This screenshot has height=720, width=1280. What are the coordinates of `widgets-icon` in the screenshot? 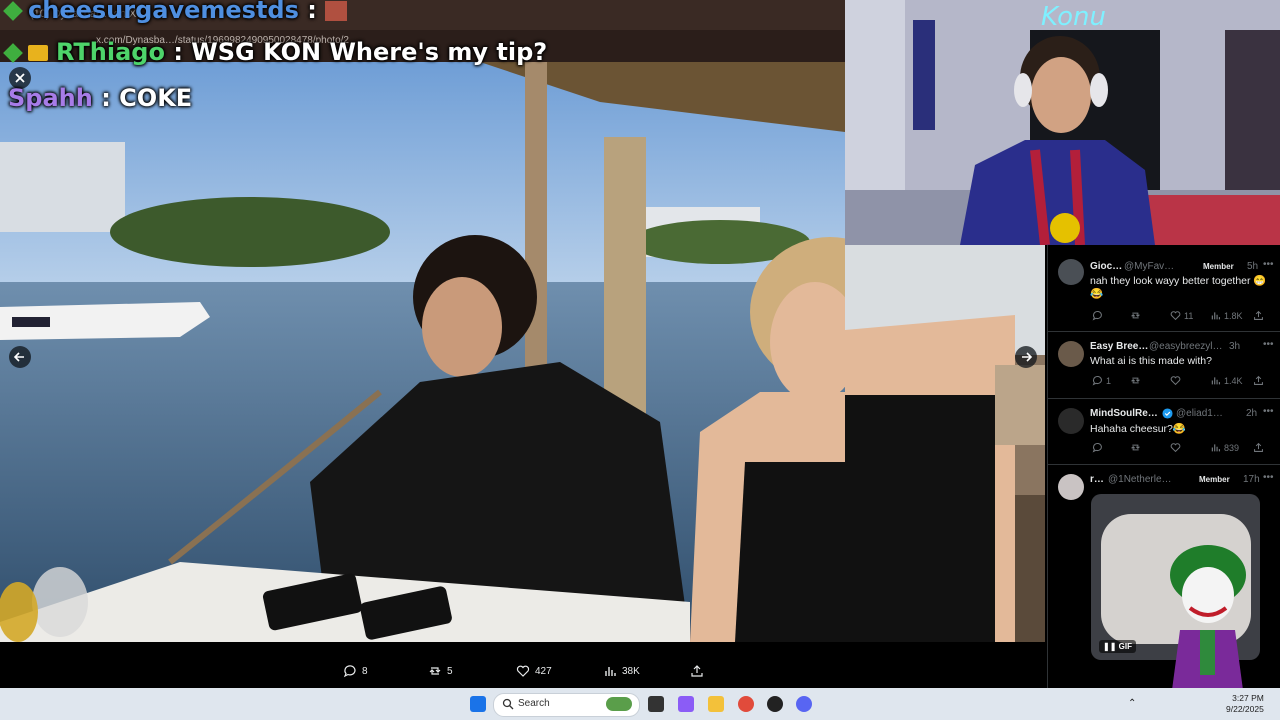 It's located at (619, 704).